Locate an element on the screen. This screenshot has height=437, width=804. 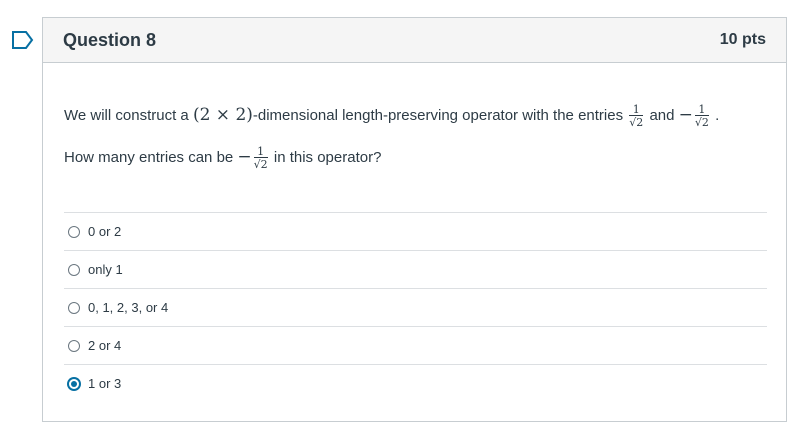
question-subtext-part2: in this operator? is located at coordinates (325, 157).